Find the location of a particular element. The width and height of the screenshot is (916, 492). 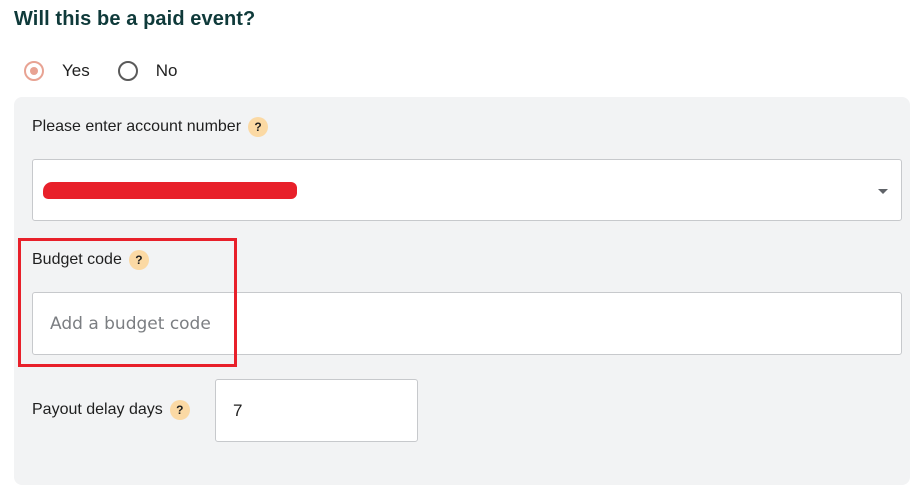

account-help-icon: ? is located at coordinates (258, 127).